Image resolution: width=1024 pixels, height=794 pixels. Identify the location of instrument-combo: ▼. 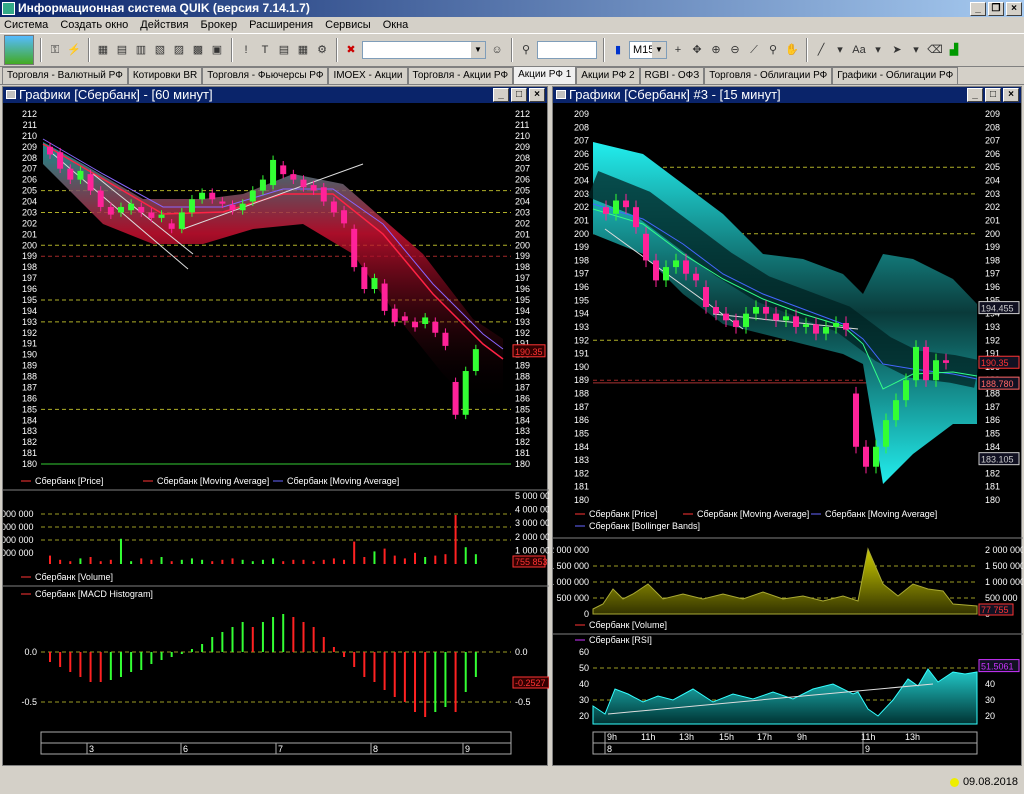
(424, 50).